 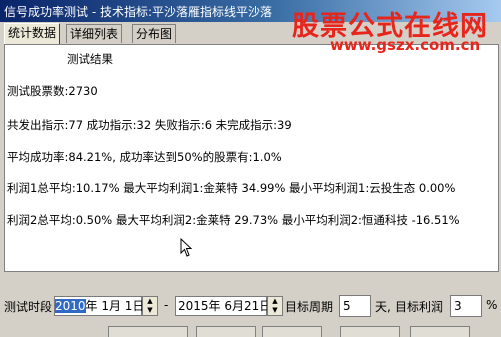 What do you see at coordinates (52, 91) in the screenshot?
I see `stock-count-line: 测试股票数:2730` at bounding box center [52, 91].